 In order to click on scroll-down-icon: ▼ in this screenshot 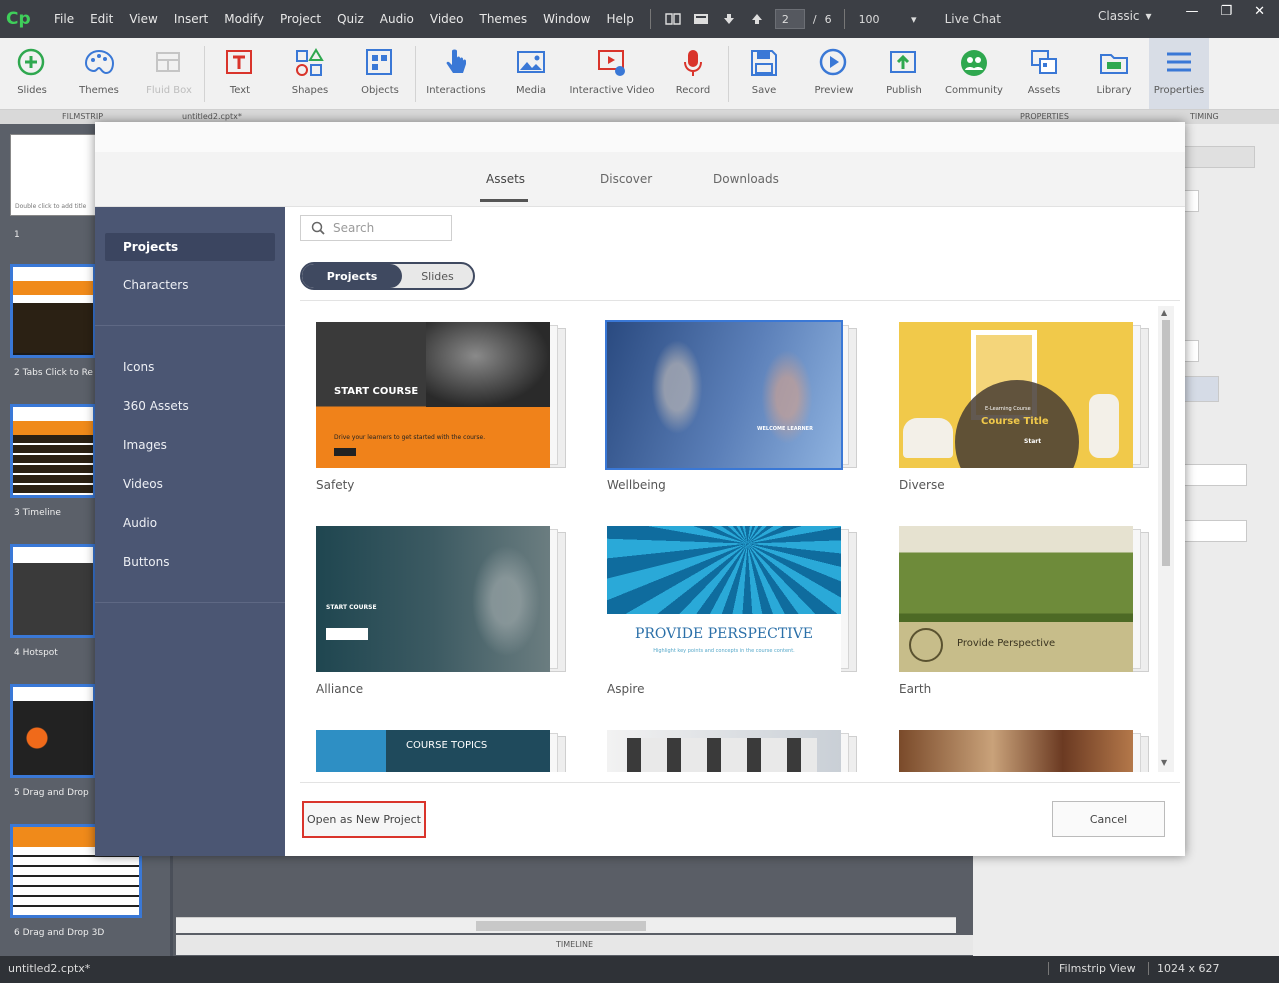, I will do `click(1164, 762)`.